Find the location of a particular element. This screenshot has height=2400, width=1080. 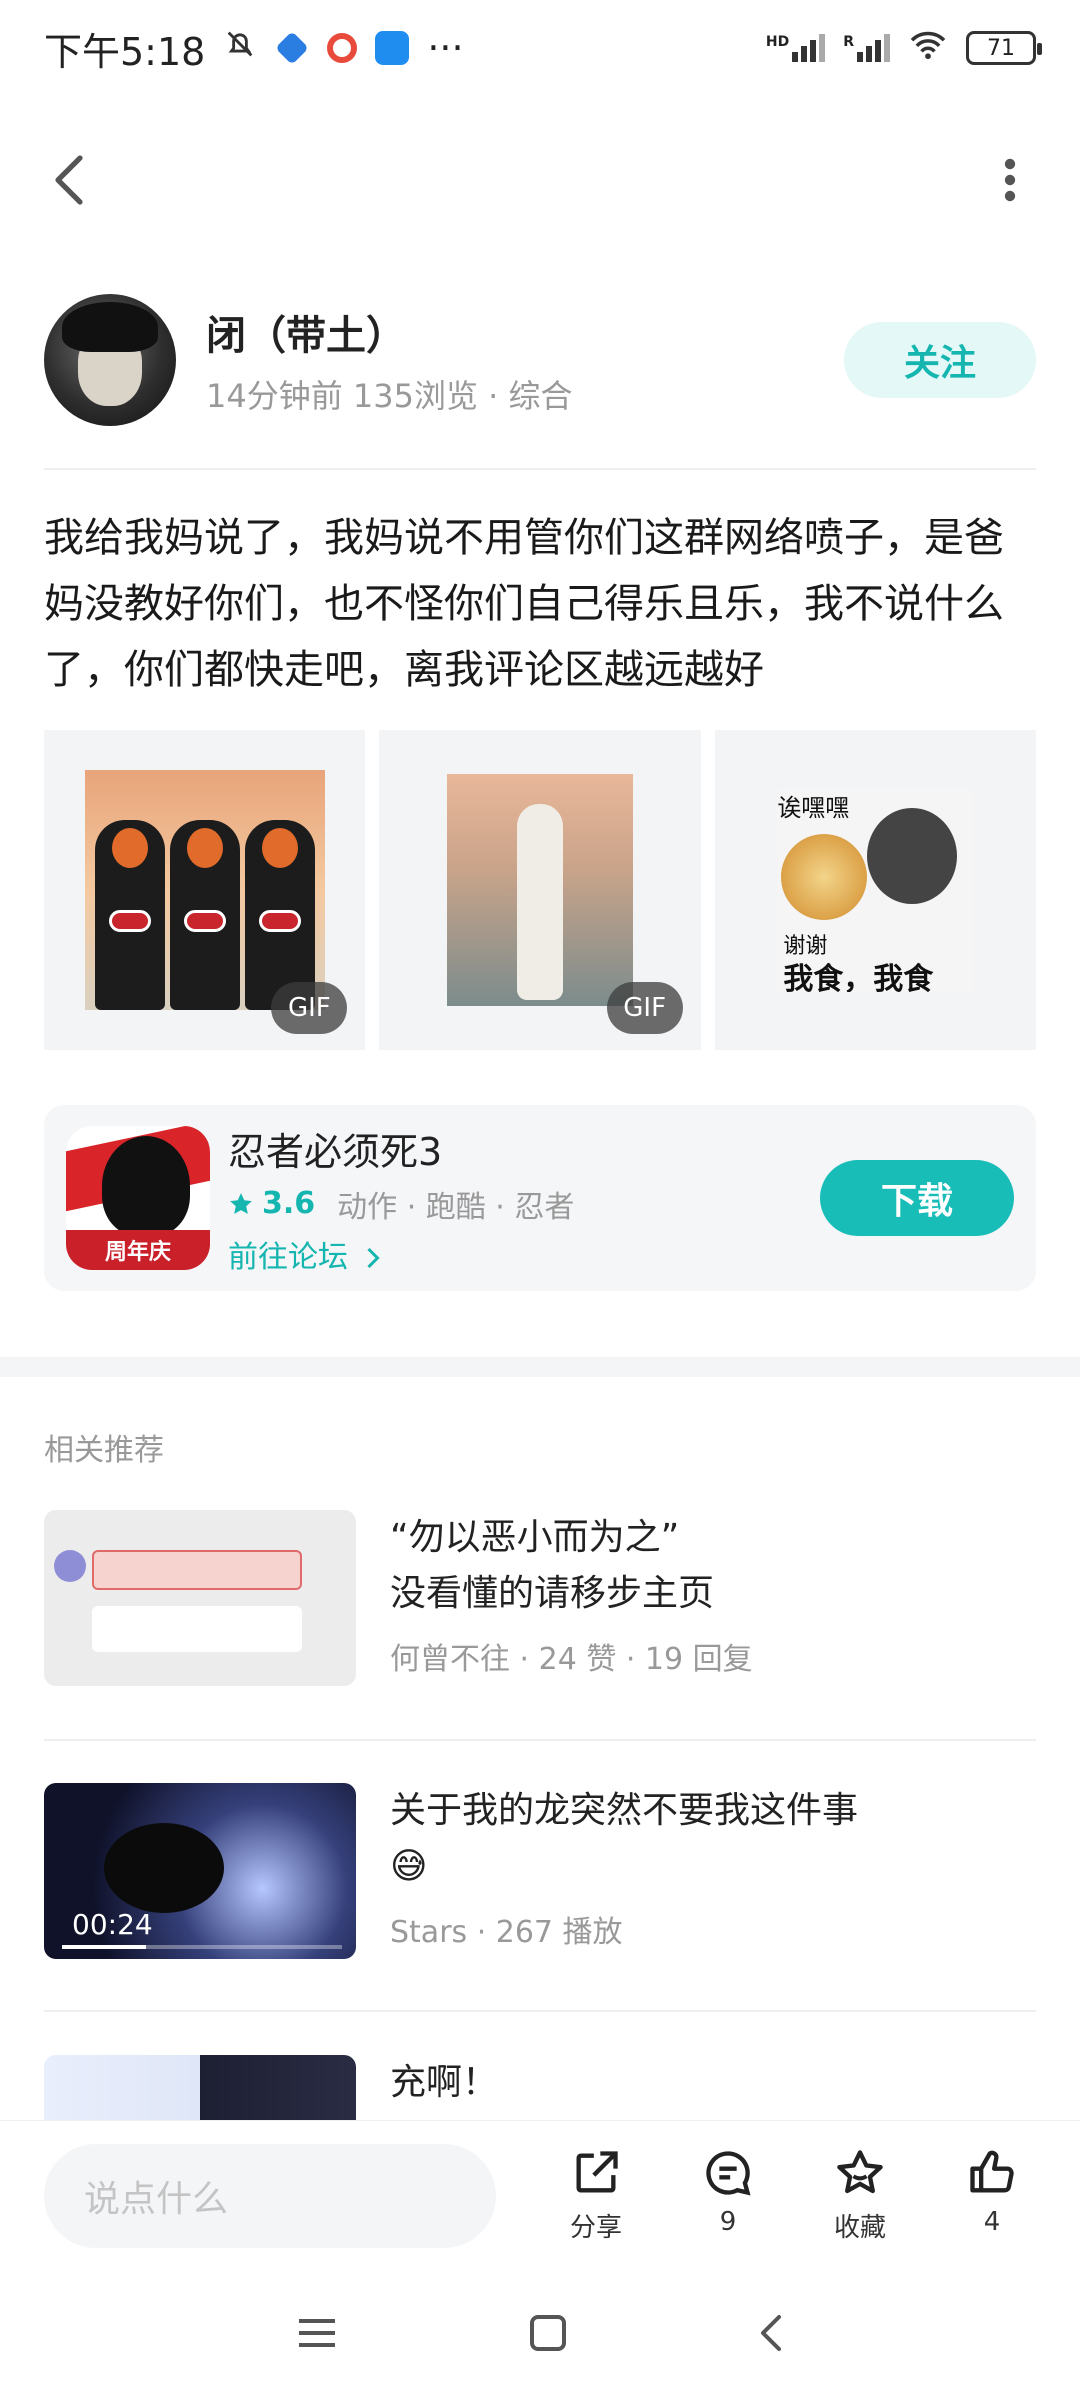

thumbs-up-icon is located at coordinates (992, 2171).